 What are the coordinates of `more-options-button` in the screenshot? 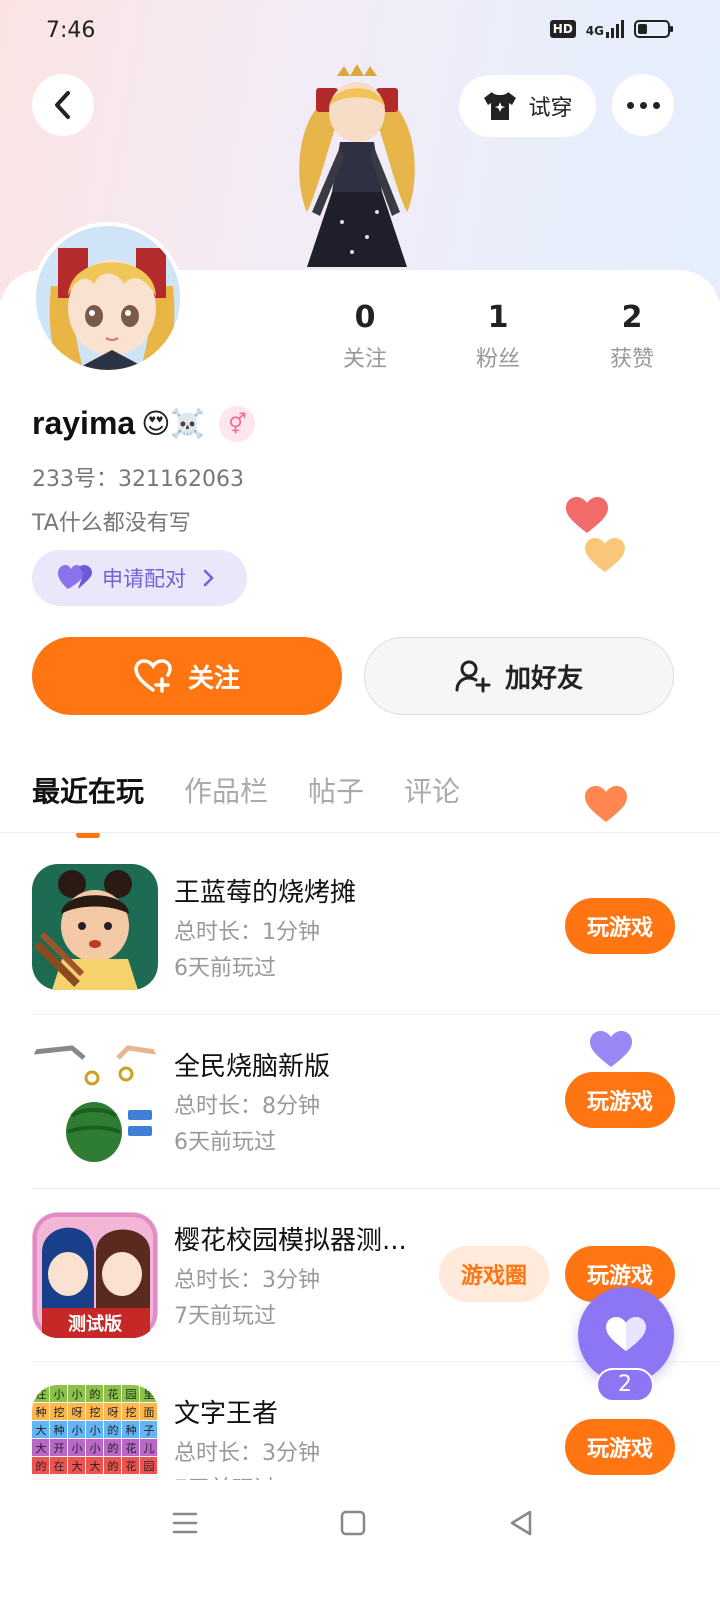 It's located at (643, 105).